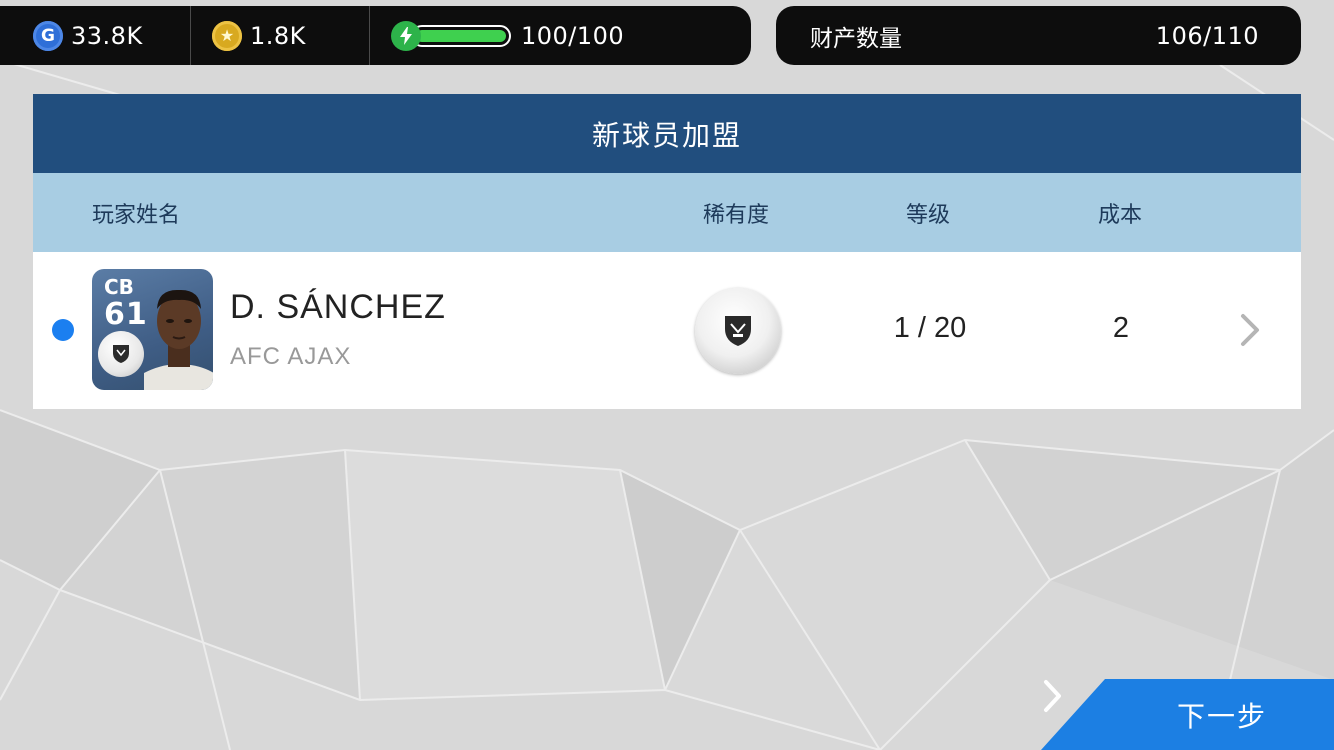 The height and width of the screenshot is (750, 1334). I want to click on energy-value: 100/100, so click(573, 35).